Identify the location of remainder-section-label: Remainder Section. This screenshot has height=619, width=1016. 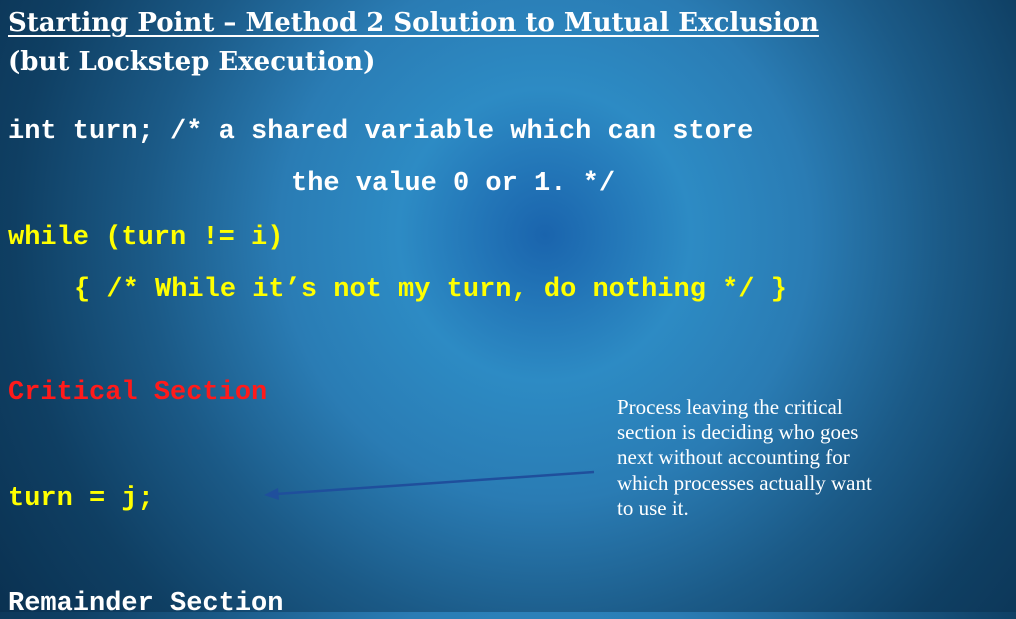
(146, 604).